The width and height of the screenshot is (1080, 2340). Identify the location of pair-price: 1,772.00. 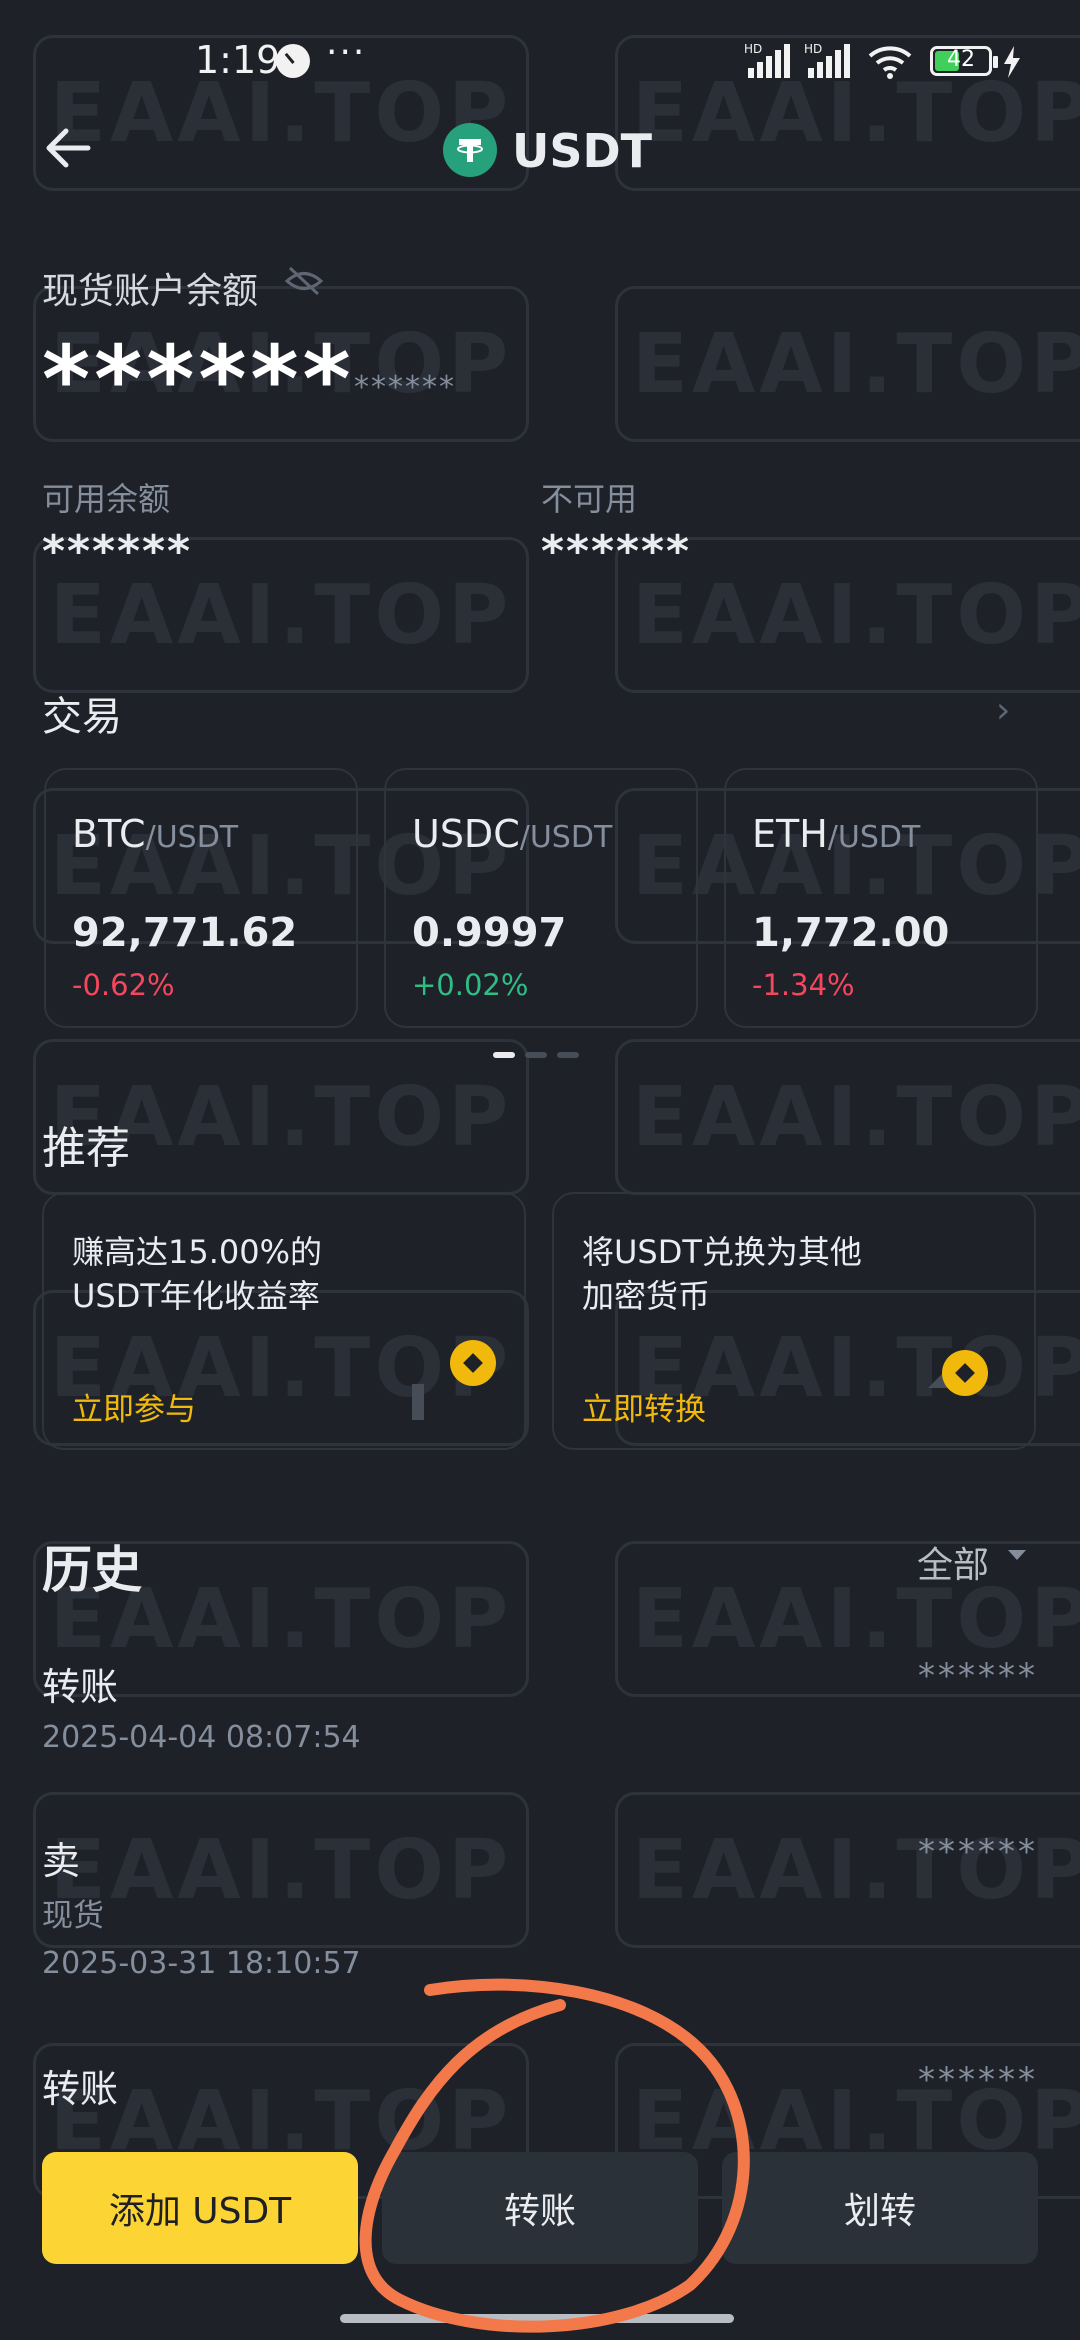
(851, 933).